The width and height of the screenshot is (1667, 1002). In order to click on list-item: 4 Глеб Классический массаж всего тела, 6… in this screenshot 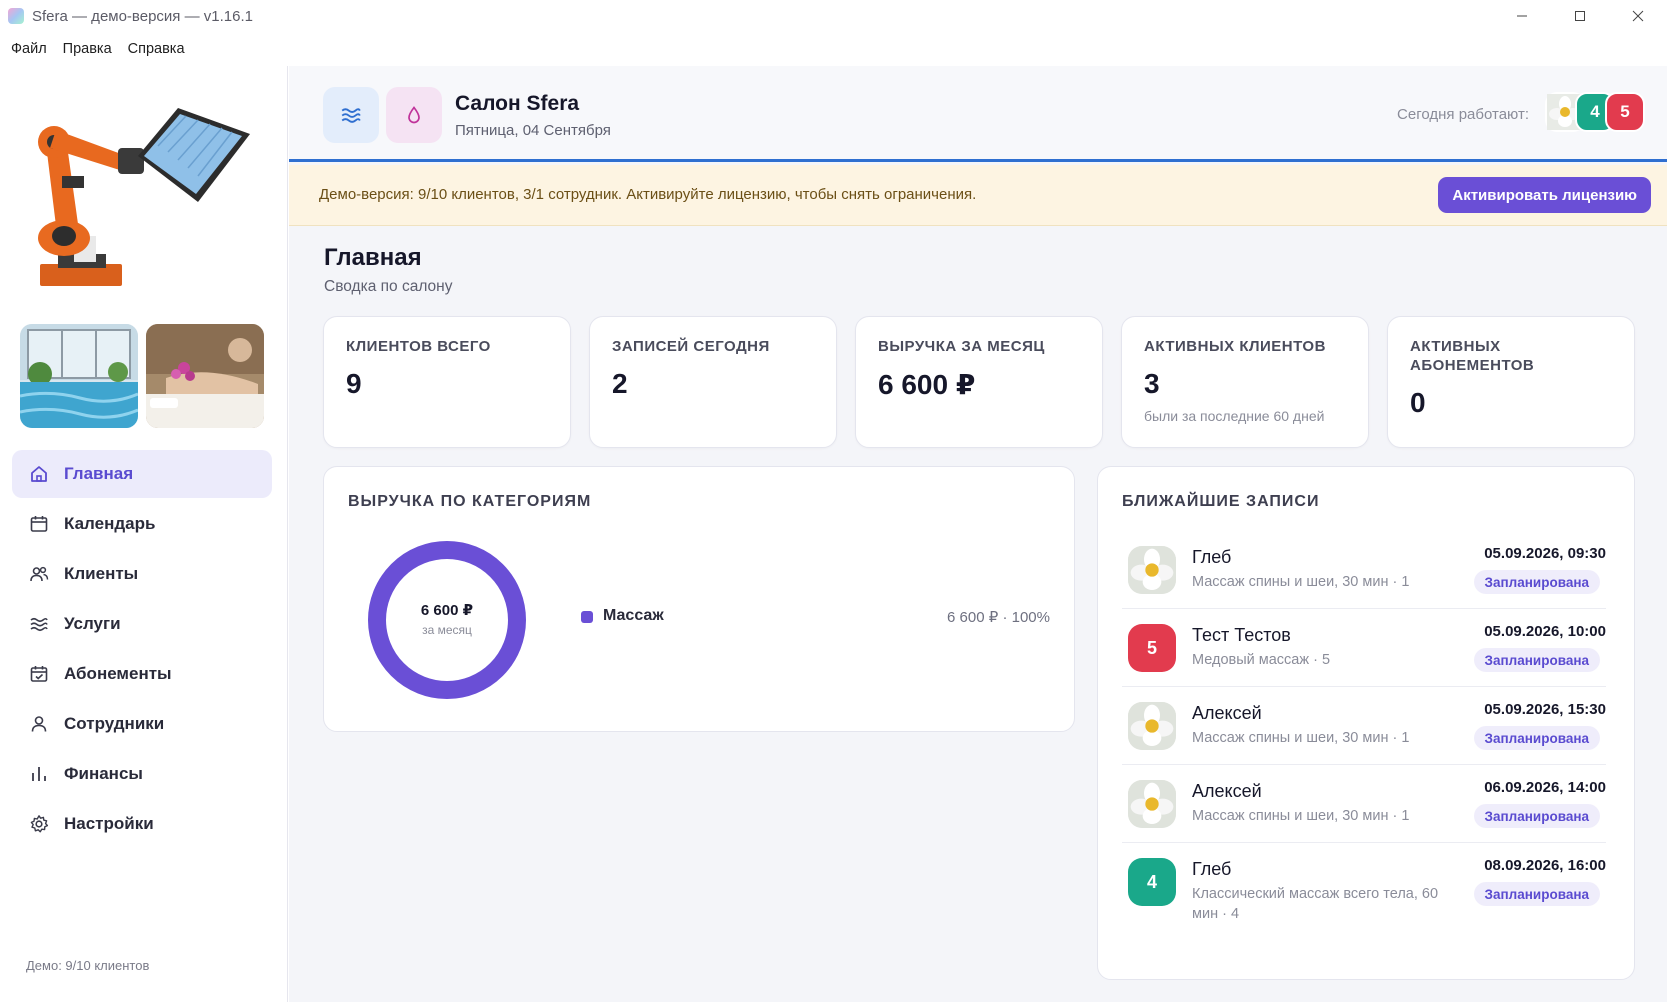, I will do `click(1364, 887)`.